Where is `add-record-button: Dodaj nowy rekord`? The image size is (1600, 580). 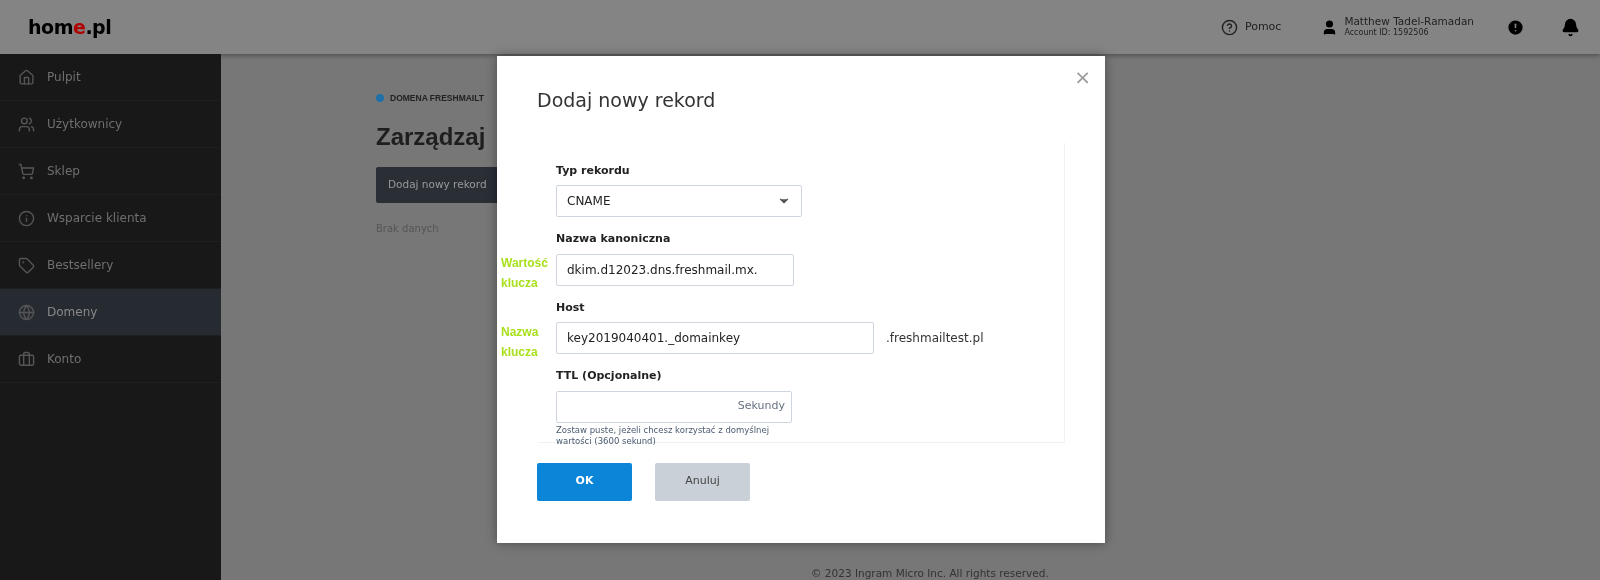 add-record-button: Dodaj nowy rekord is located at coordinates (437, 184).